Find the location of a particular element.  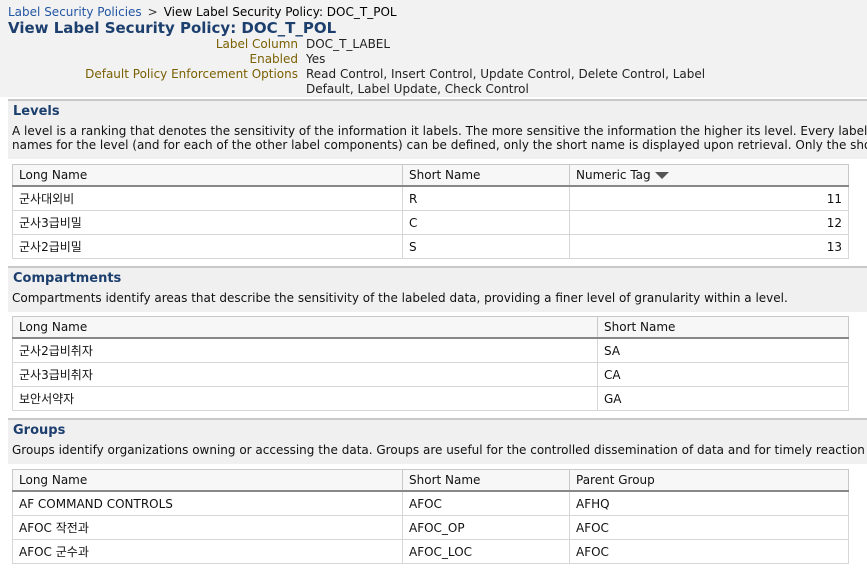

cell-short-name: SA is located at coordinates (723, 350).